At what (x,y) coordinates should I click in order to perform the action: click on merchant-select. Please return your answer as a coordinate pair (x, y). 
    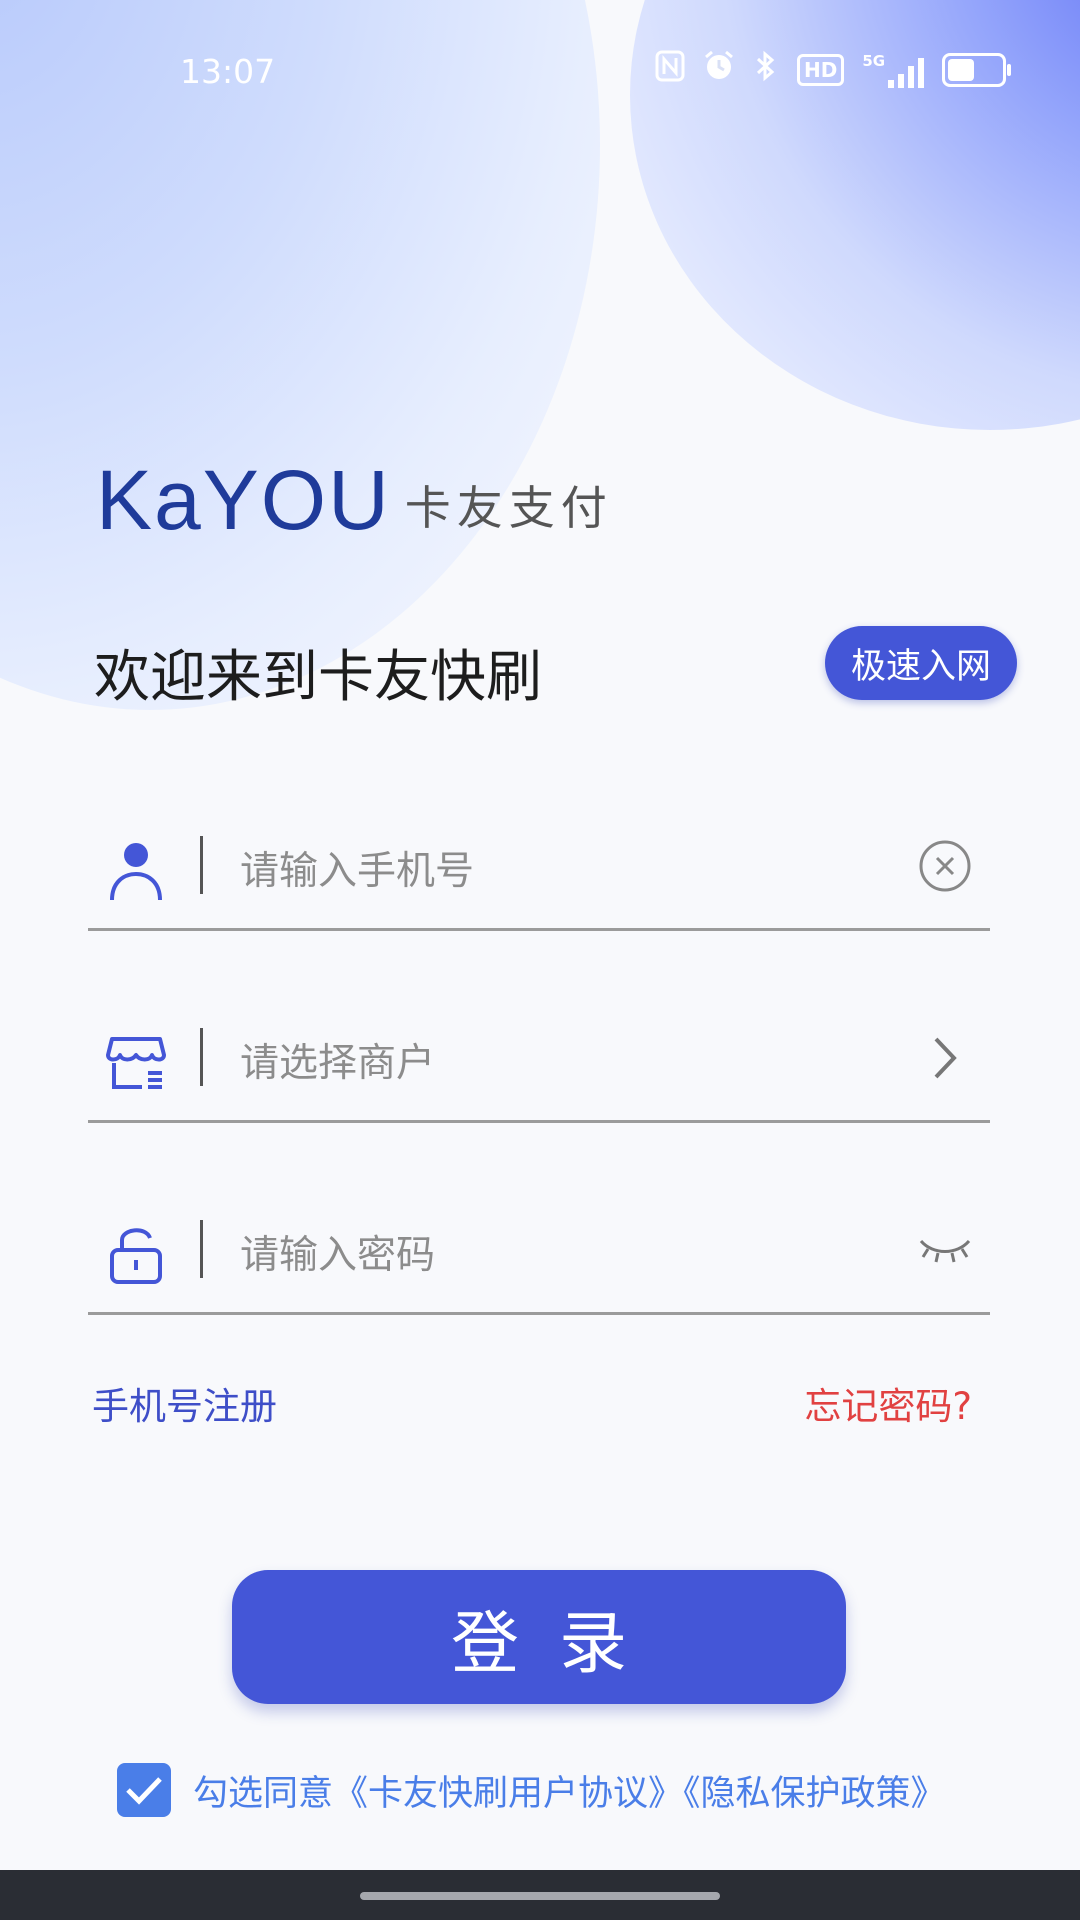
    Looking at the image, I should click on (520, 1063).